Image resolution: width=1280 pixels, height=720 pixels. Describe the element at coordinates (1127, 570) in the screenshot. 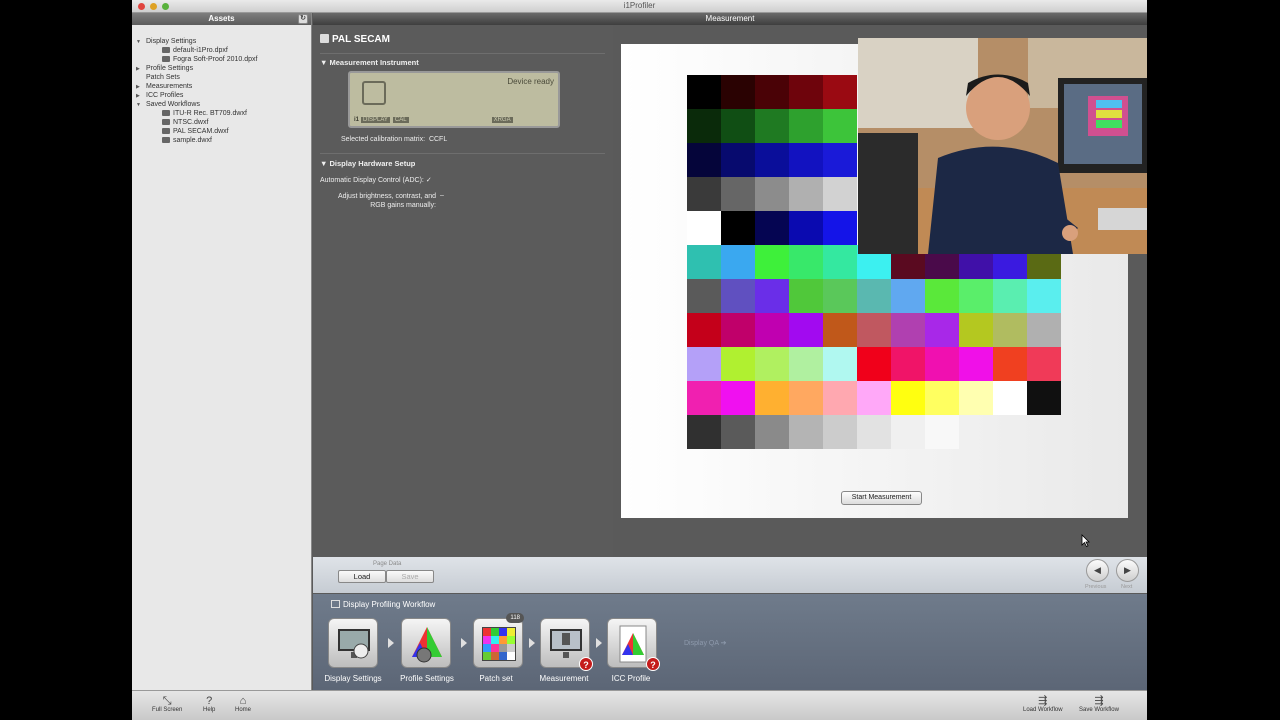

I see `next-button: ▶` at that location.